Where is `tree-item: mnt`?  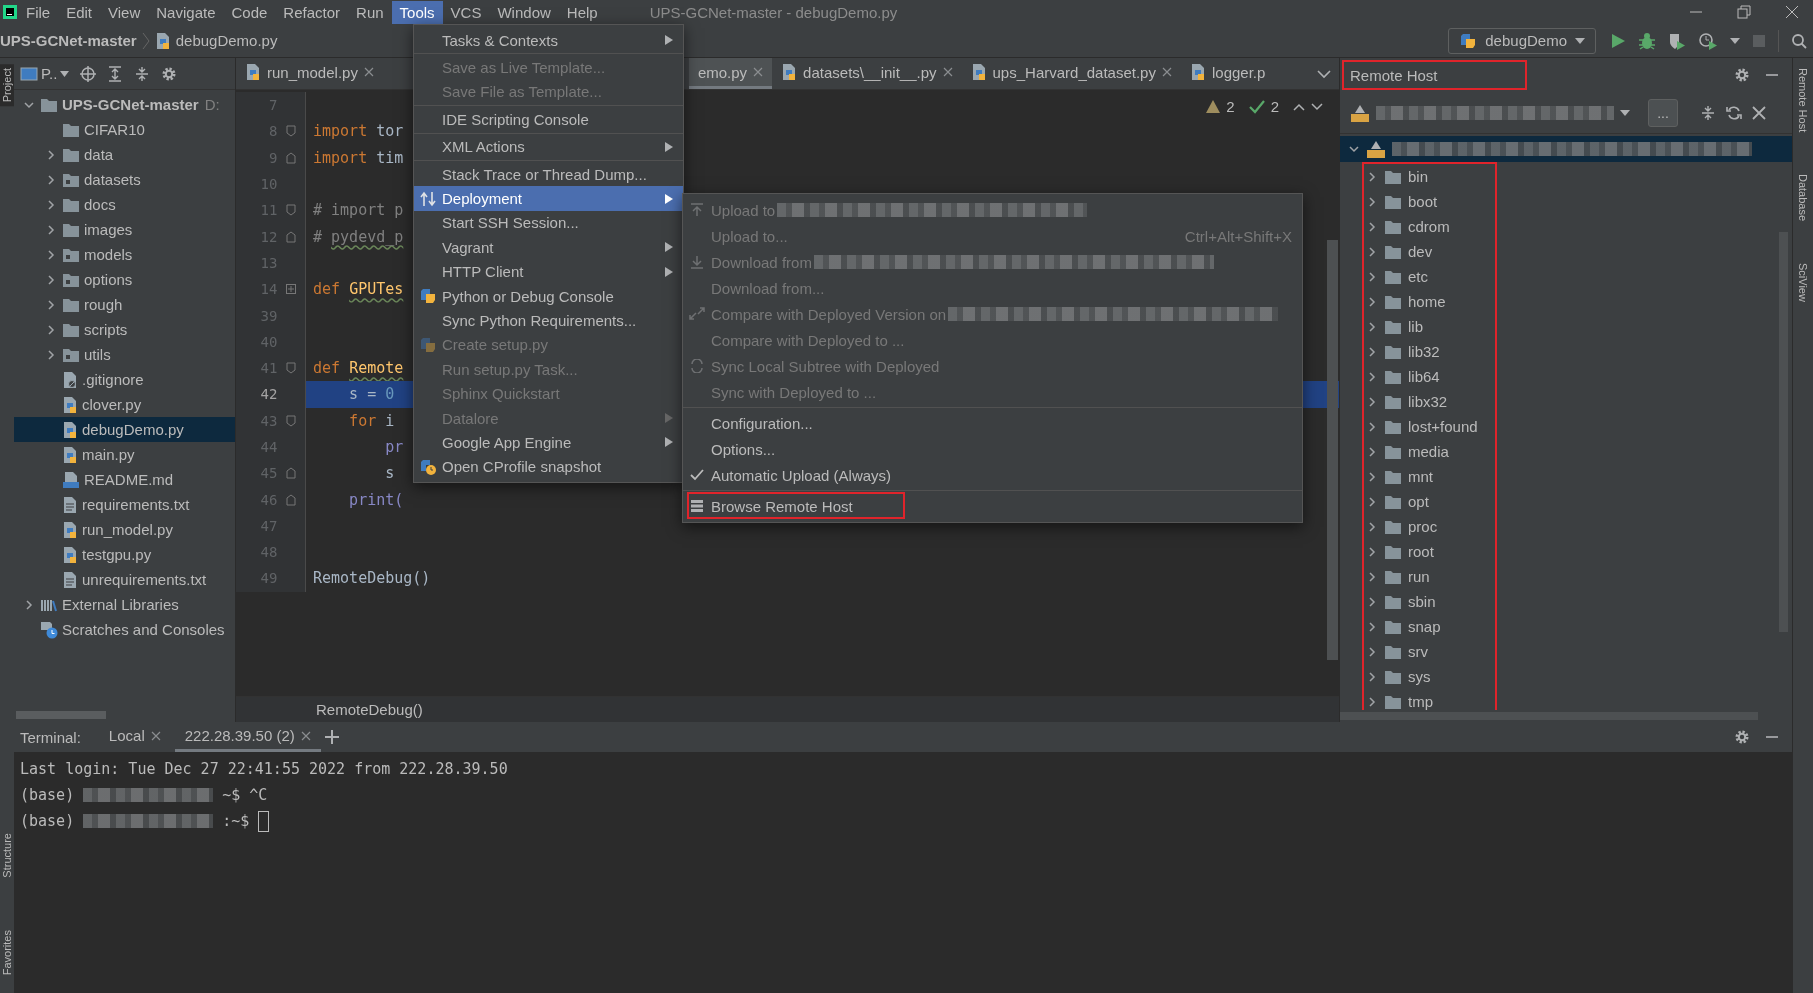
tree-item: mnt is located at coordinates (1430, 476).